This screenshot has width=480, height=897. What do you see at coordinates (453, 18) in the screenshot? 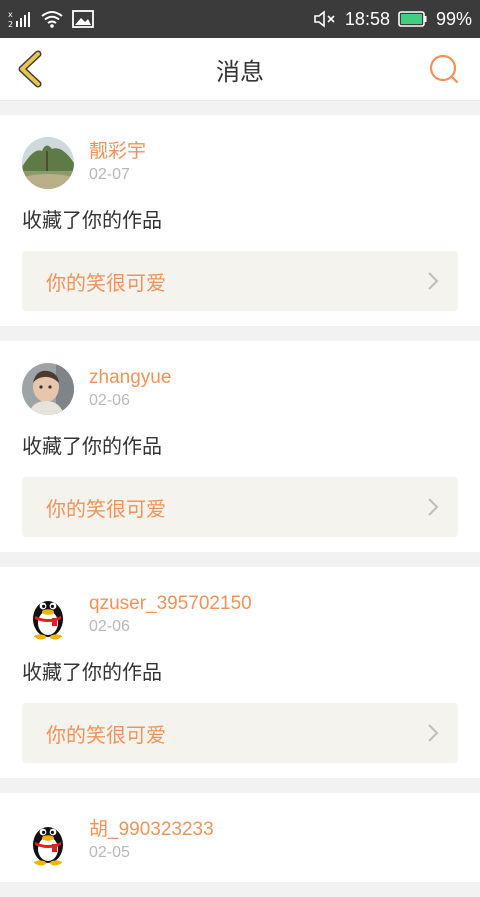
I see `battery-percent: 99%` at bounding box center [453, 18].